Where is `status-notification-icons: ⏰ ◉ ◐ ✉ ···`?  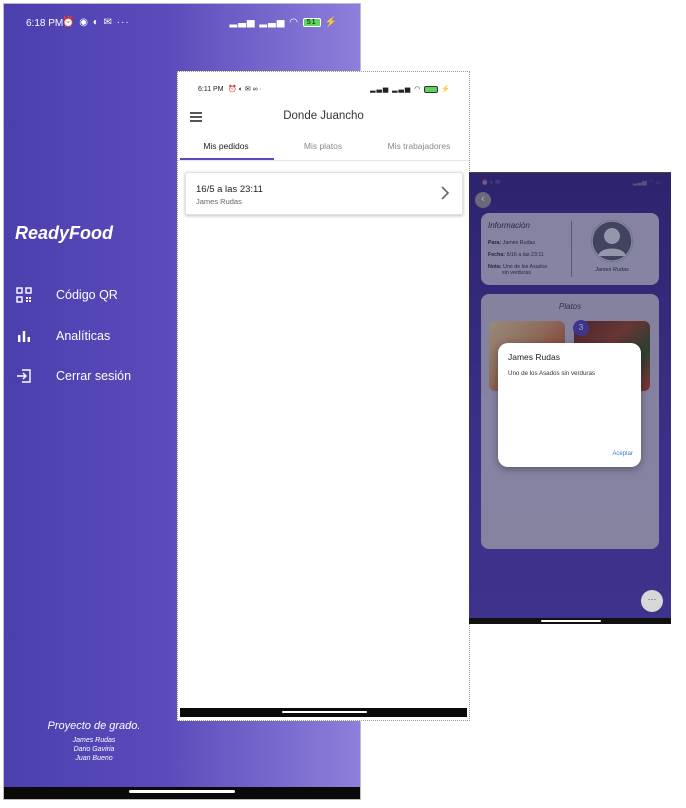 status-notification-icons: ⏰ ◉ ◐ ✉ ··· is located at coordinates (96, 22).